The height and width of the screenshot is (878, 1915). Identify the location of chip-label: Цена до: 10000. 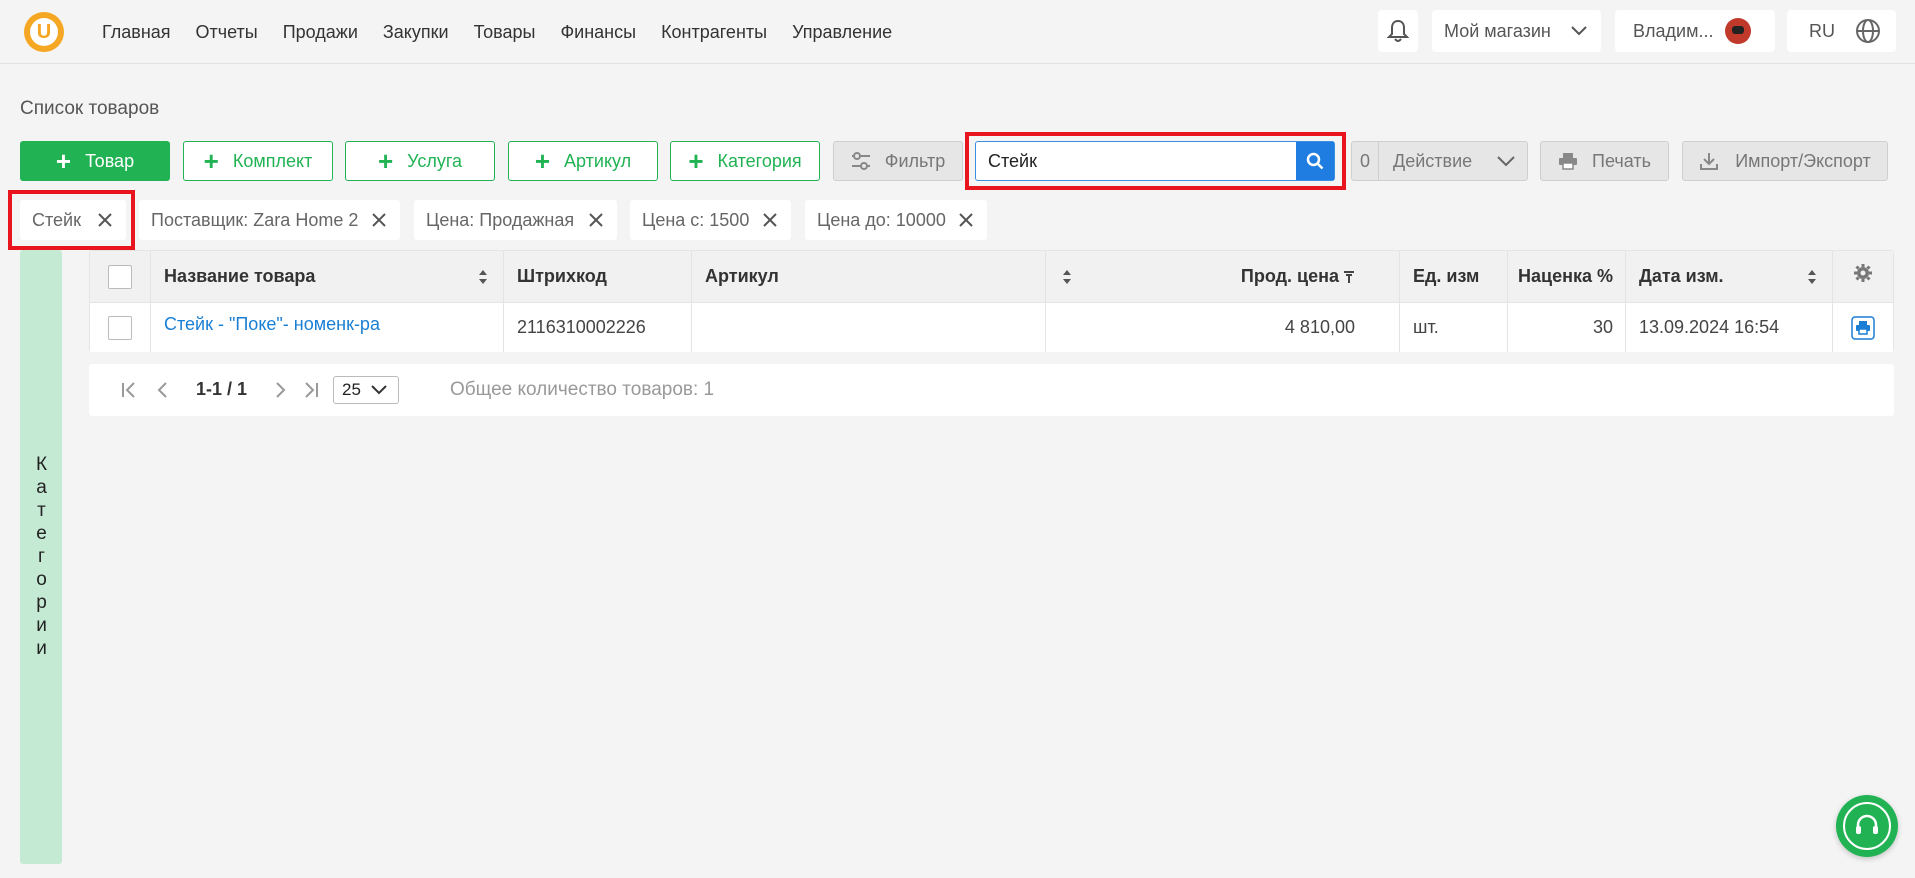
(881, 219).